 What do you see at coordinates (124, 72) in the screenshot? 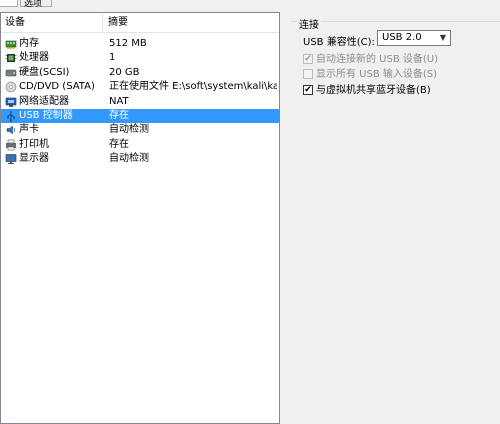
I see `device-summary: 20 GB` at bounding box center [124, 72].